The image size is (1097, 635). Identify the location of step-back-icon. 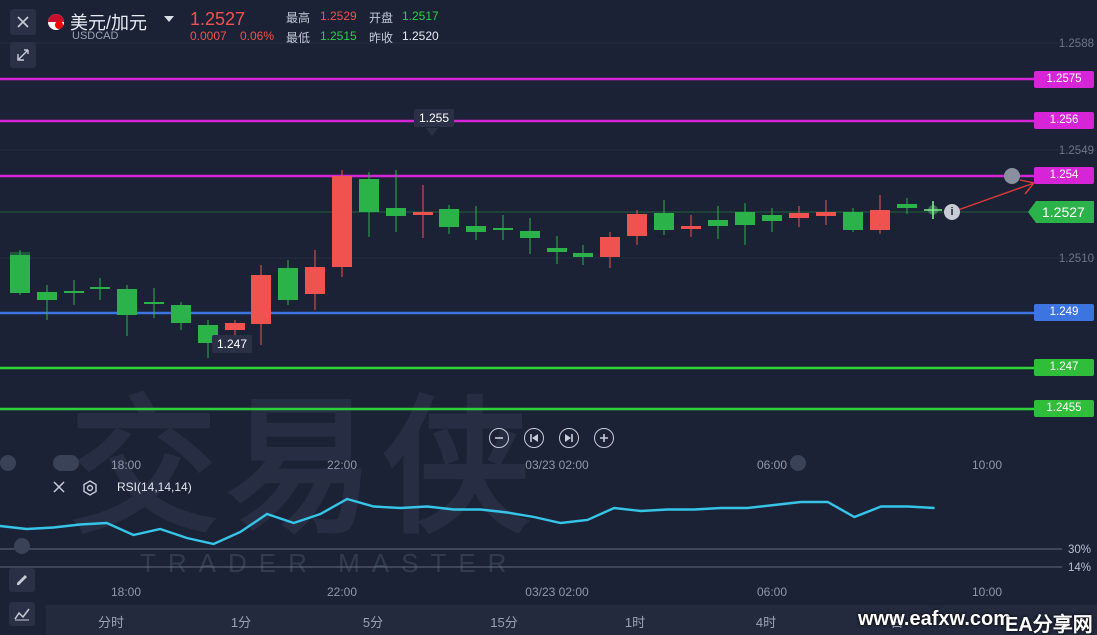
(534, 438).